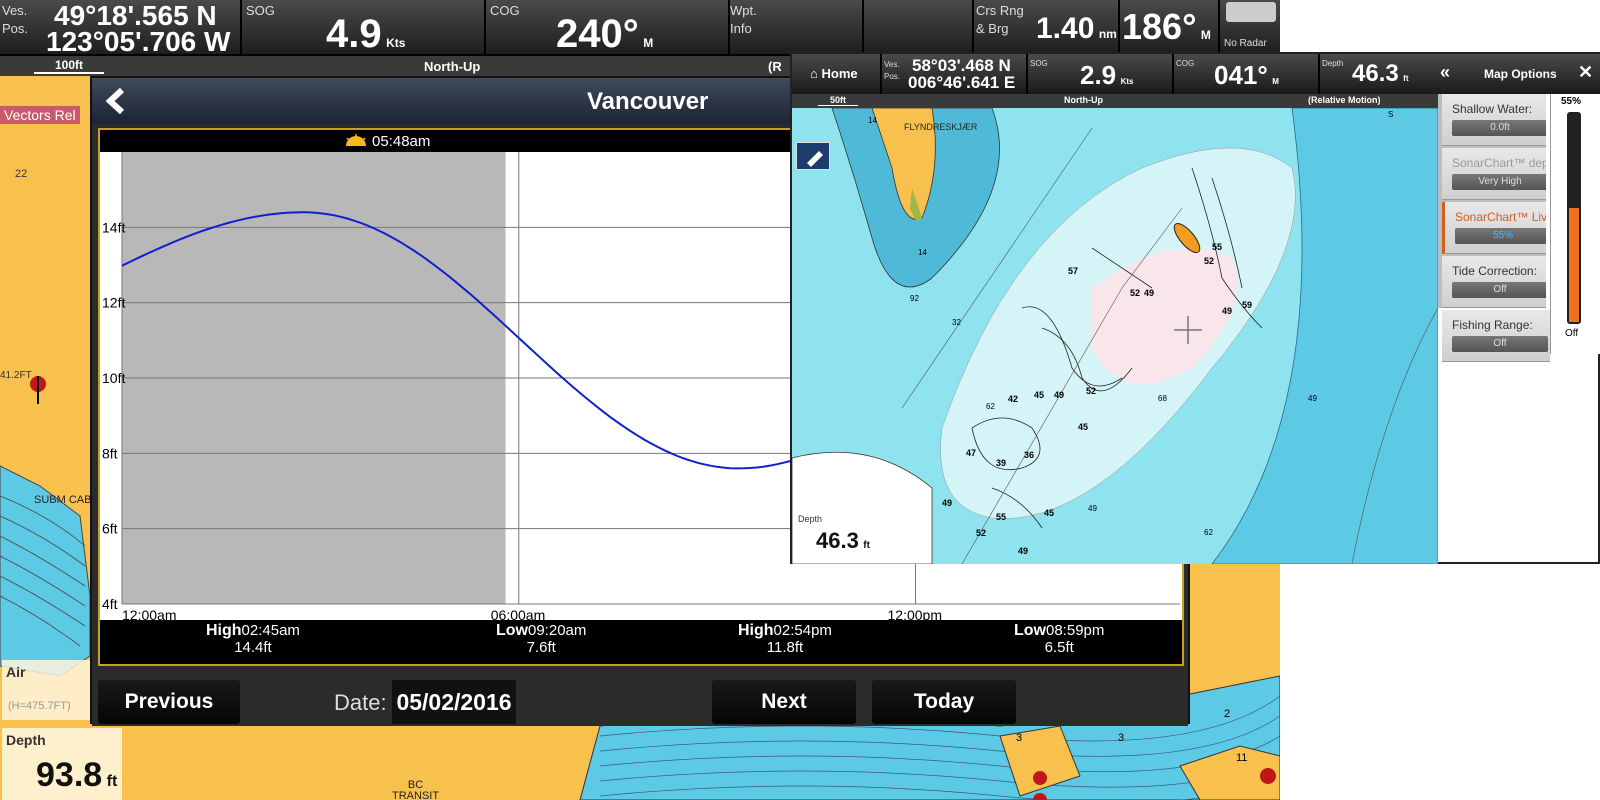 The height and width of the screenshot is (800, 1600). What do you see at coordinates (1205, 35) in the screenshot?
I see `bearing-unit: M` at bounding box center [1205, 35].